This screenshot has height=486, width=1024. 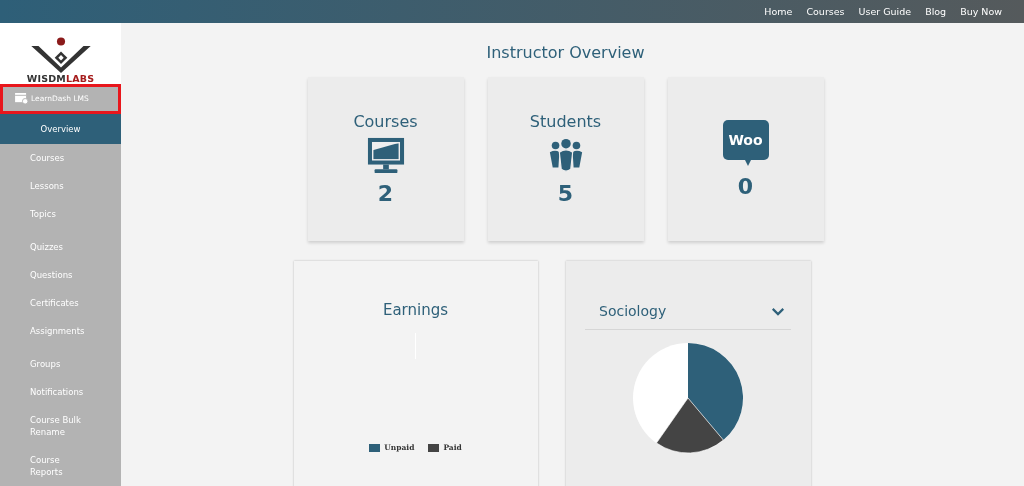 I want to click on sidebar-item: Courses, so click(x=60, y=158).